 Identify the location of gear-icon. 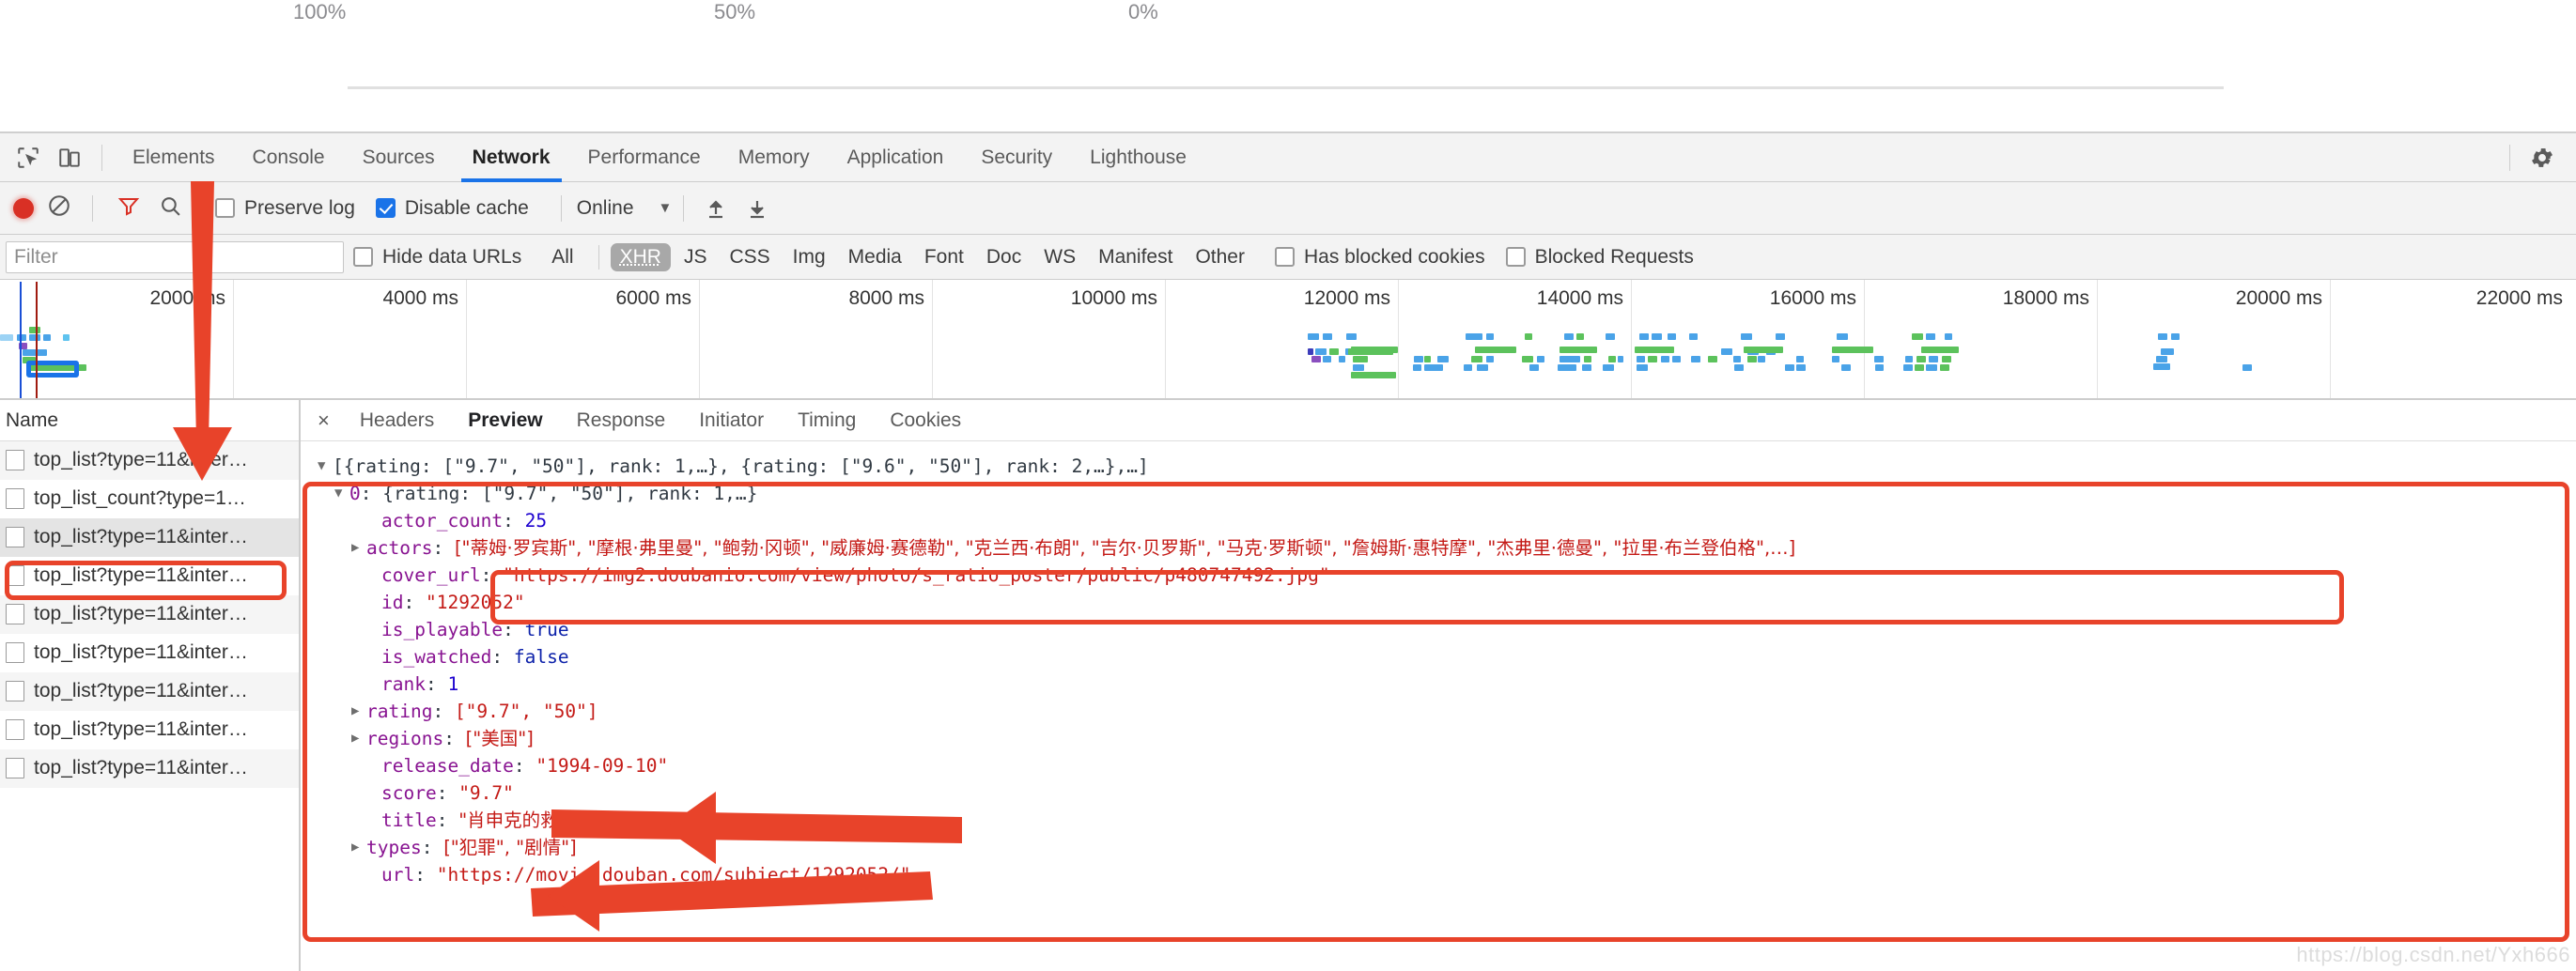
(2543, 158).